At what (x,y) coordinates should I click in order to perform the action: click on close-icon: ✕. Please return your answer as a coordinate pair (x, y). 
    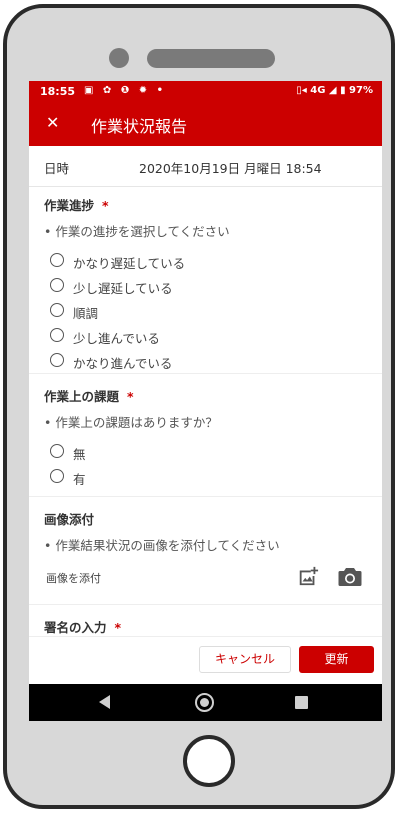
    Looking at the image, I should click on (52, 122).